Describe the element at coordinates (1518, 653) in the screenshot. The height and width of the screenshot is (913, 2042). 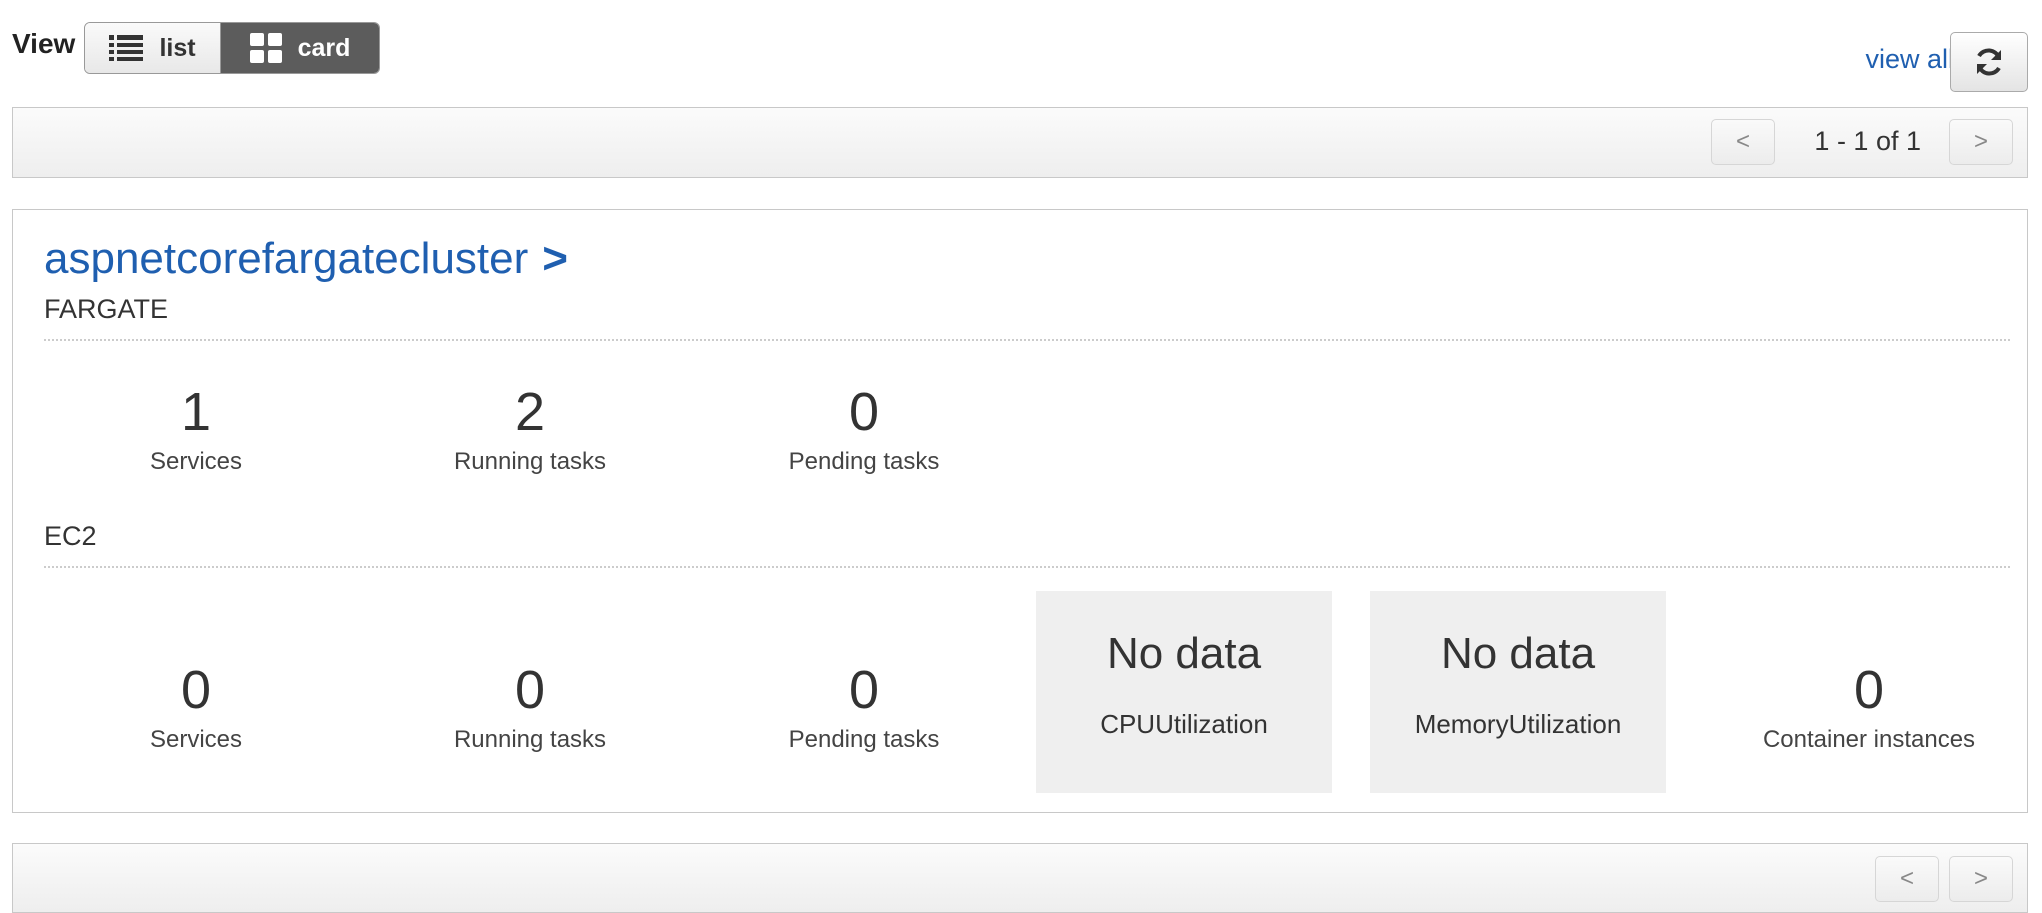
I see `memory-utilization-value: No data` at that location.